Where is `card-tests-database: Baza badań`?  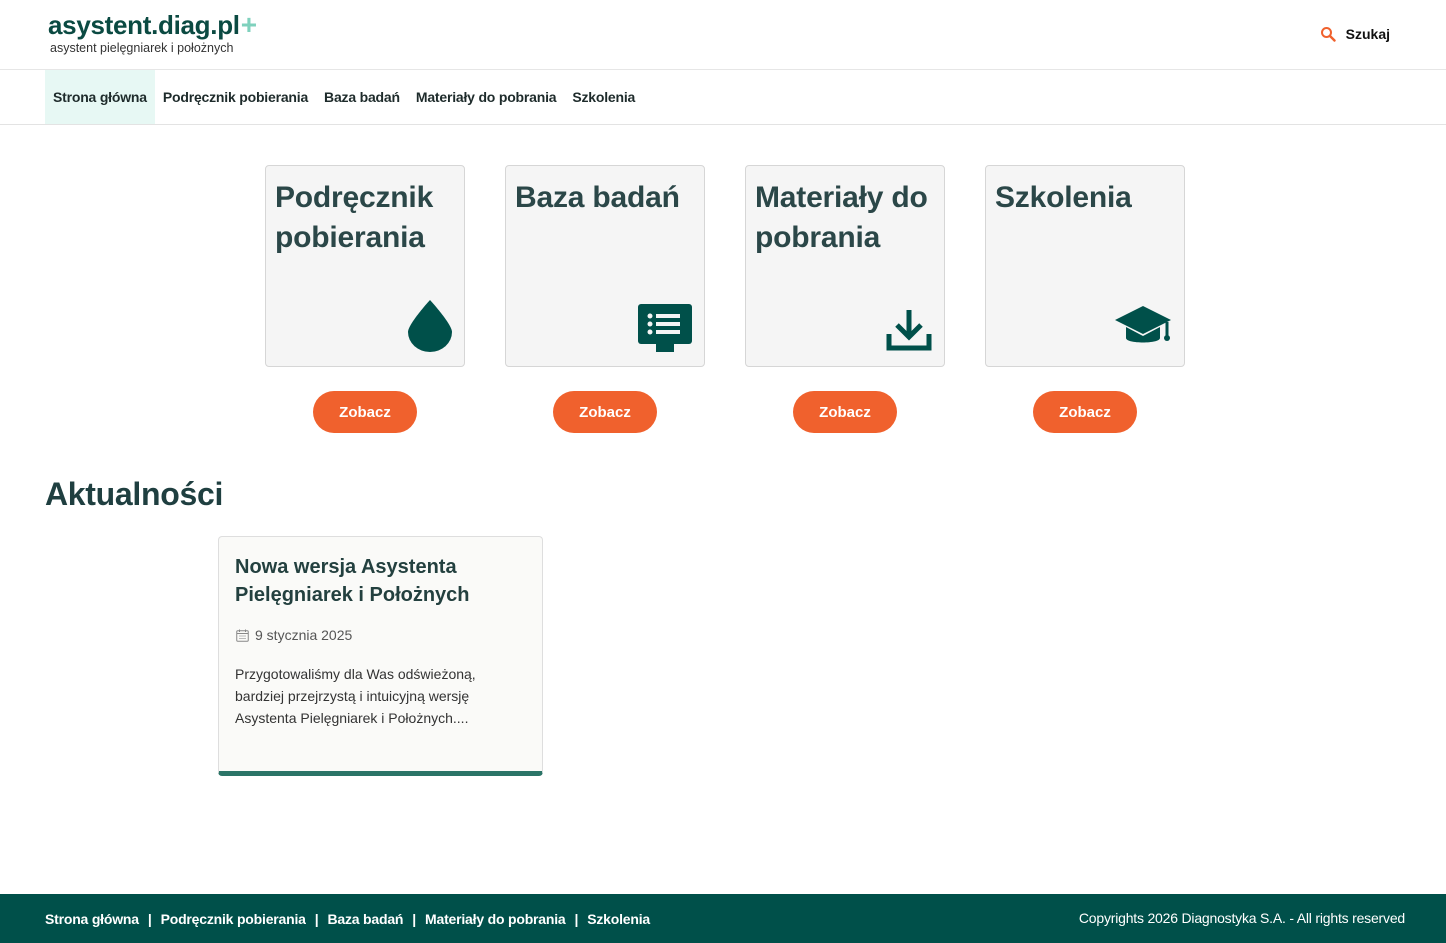
card-tests-database: Baza badań is located at coordinates (605, 266).